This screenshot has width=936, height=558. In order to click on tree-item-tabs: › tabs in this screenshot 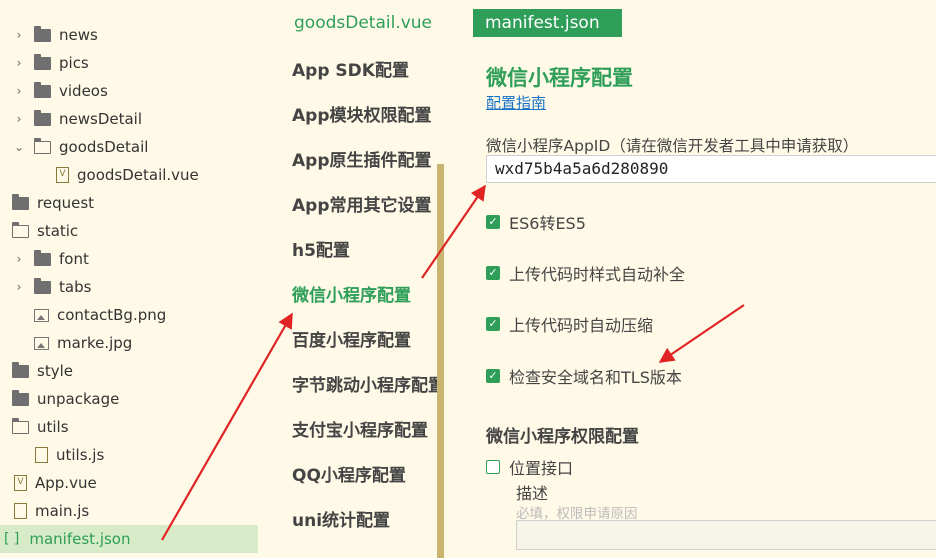, I will do `click(129, 287)`.